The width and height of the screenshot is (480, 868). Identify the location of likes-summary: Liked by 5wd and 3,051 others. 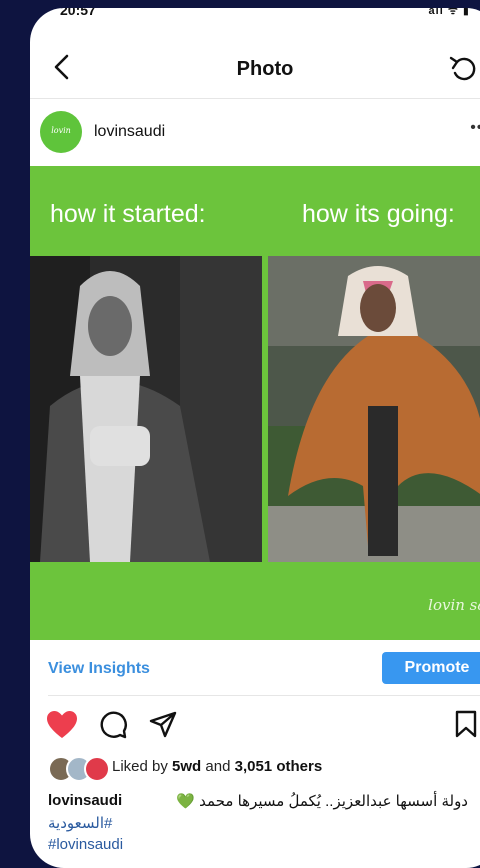
(185, 769).